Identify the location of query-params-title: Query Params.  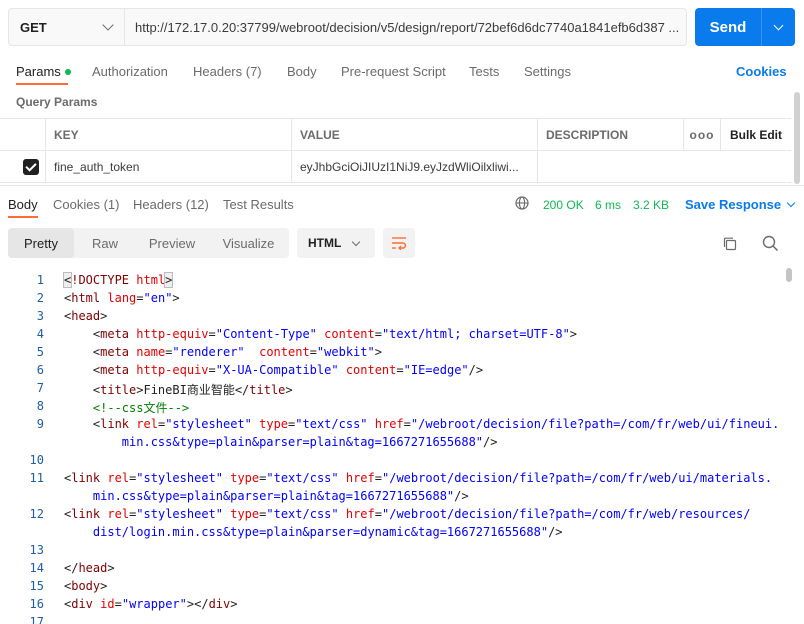
(57, 102).